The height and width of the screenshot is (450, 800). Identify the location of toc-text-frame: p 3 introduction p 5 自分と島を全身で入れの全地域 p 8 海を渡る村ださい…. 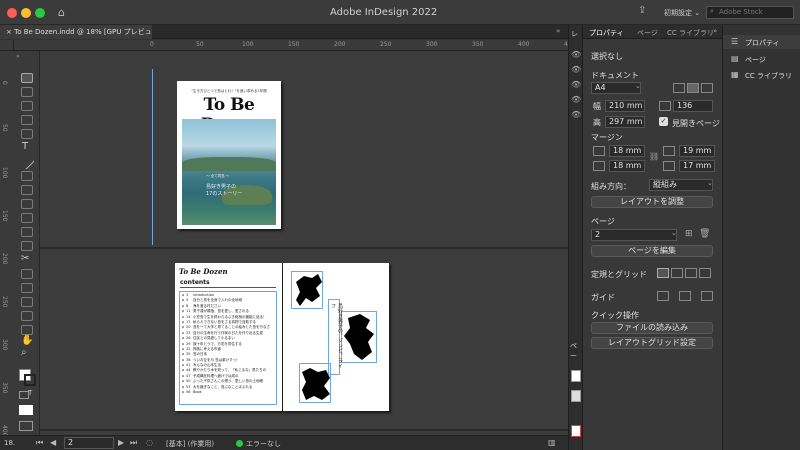
(228, 348).